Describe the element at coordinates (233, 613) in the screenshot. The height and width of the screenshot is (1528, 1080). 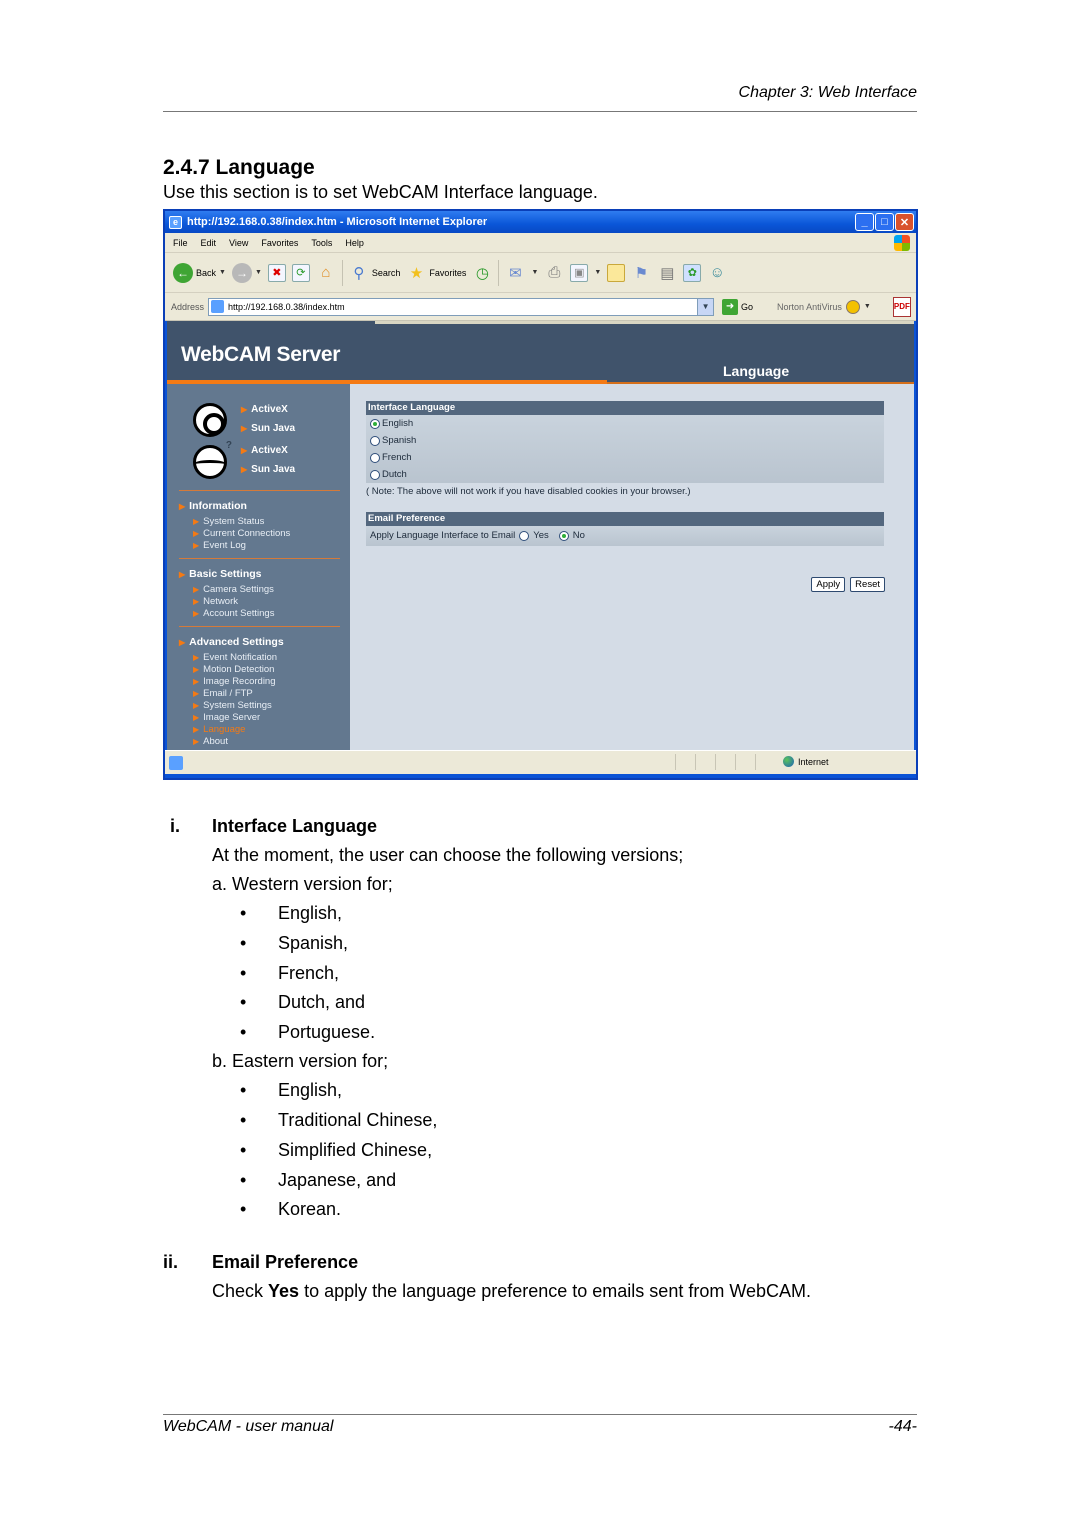
I see `nav-item-account-settings: ▶ Account Settings` at that location.